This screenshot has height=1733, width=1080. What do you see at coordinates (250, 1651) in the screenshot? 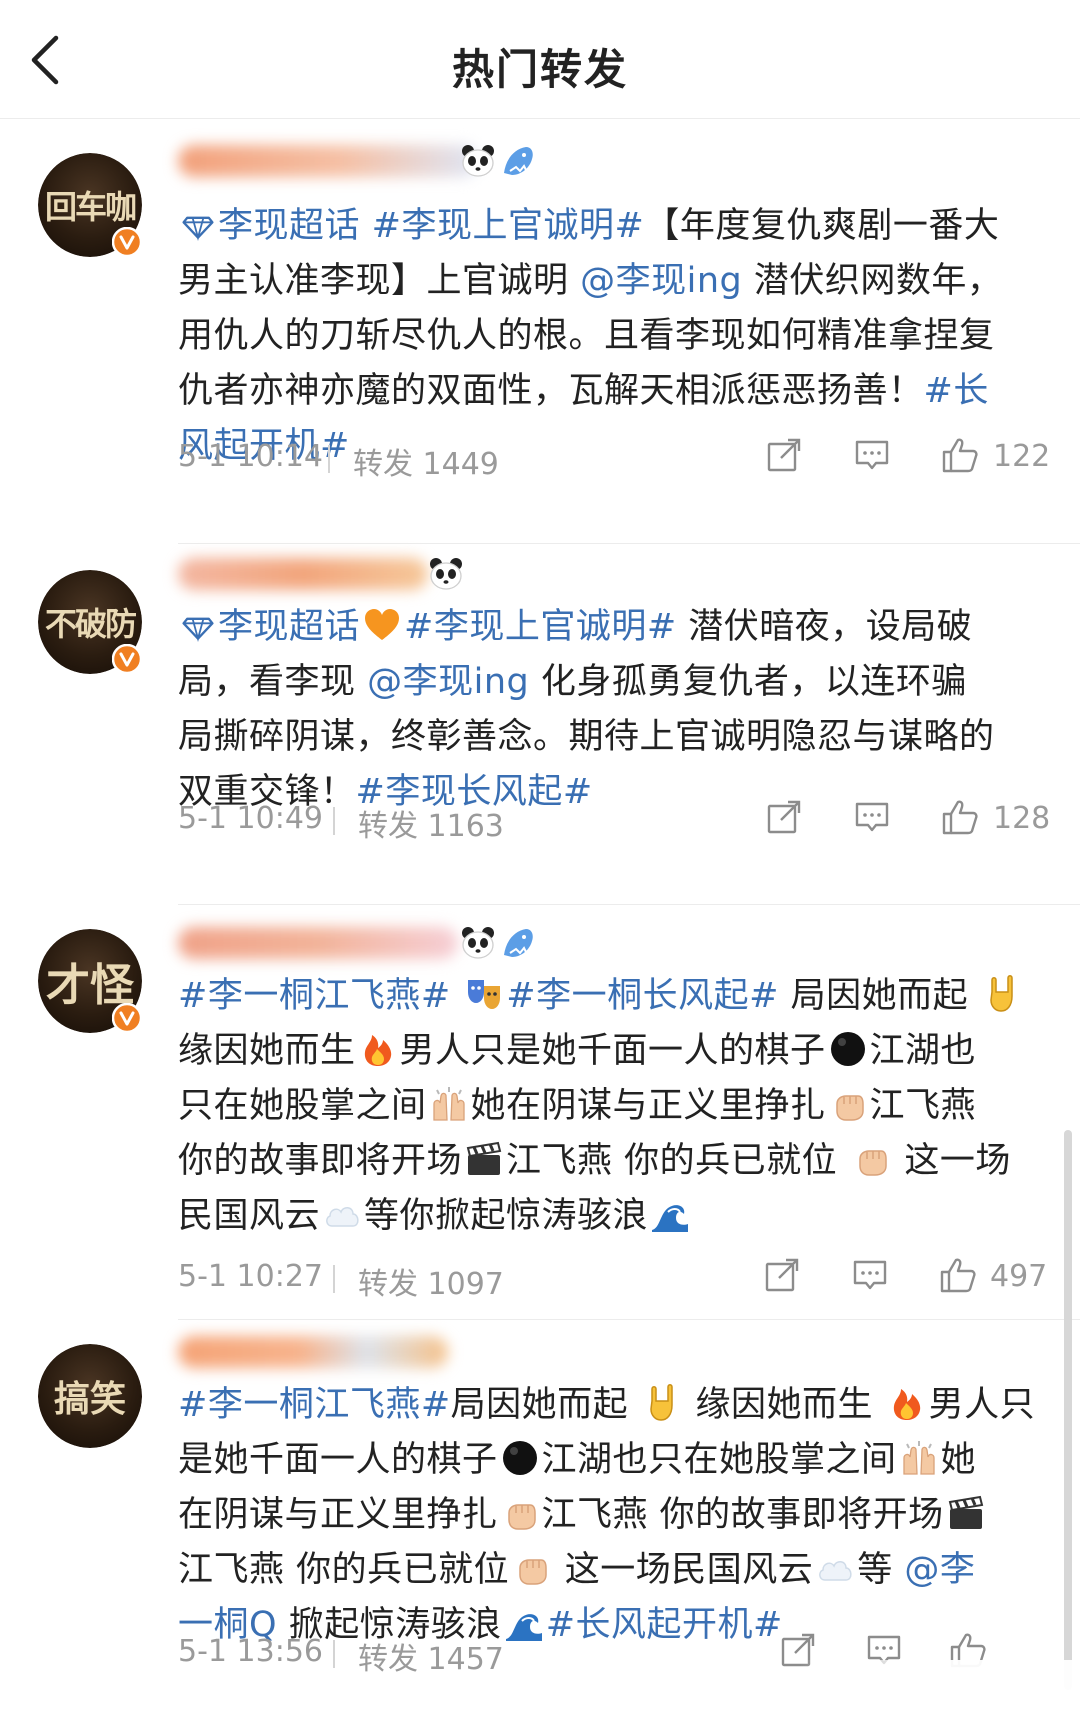
I see `timestamp: 5-1 13:56` at bounding box center [250, 1651].